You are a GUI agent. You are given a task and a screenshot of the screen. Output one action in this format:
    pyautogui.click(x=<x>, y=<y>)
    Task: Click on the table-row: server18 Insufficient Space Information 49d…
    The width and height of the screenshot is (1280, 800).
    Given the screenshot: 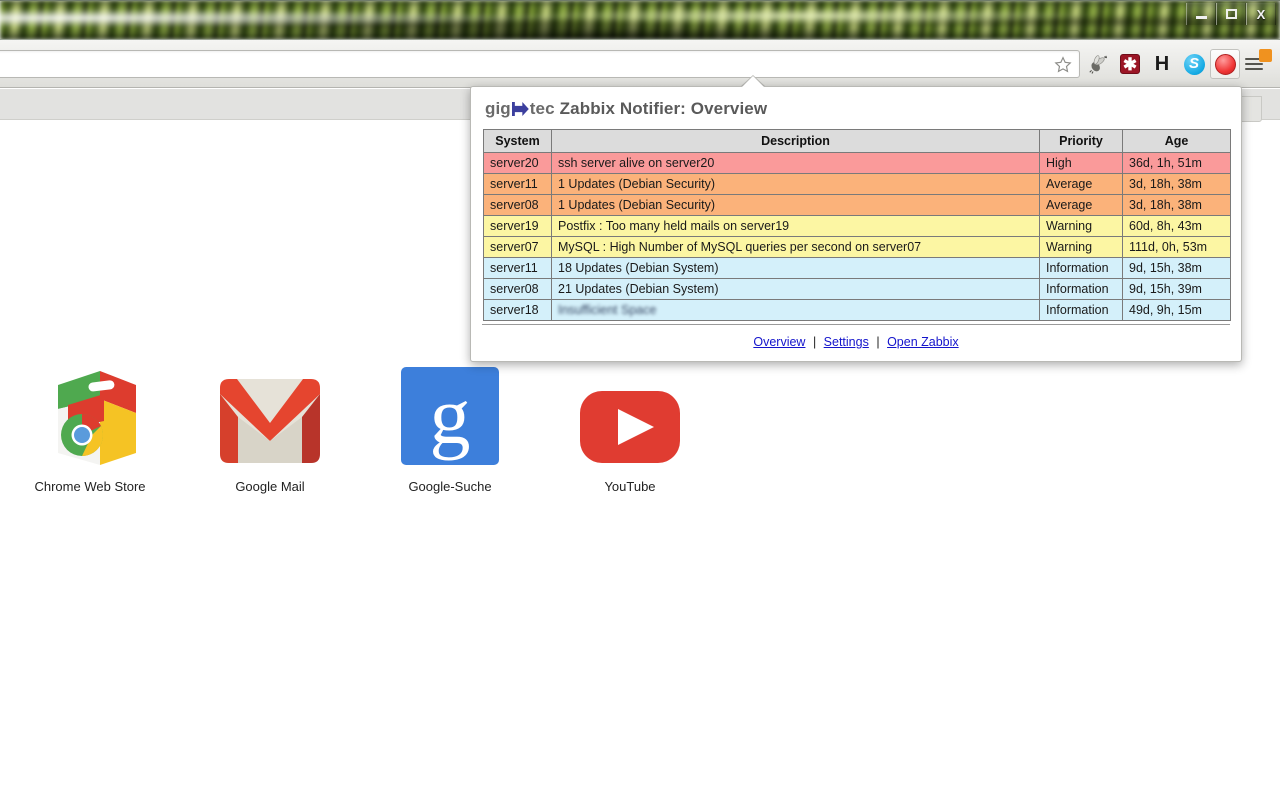 What is the action you would take?
    pyautogui.click(x=857, y=310)
    